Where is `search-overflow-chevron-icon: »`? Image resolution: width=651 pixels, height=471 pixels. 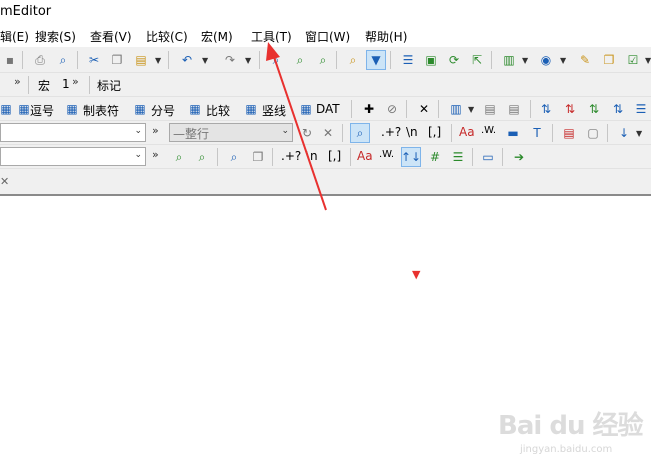 search-overflow-chevron-icon: » is located at coordinates (155, 130).